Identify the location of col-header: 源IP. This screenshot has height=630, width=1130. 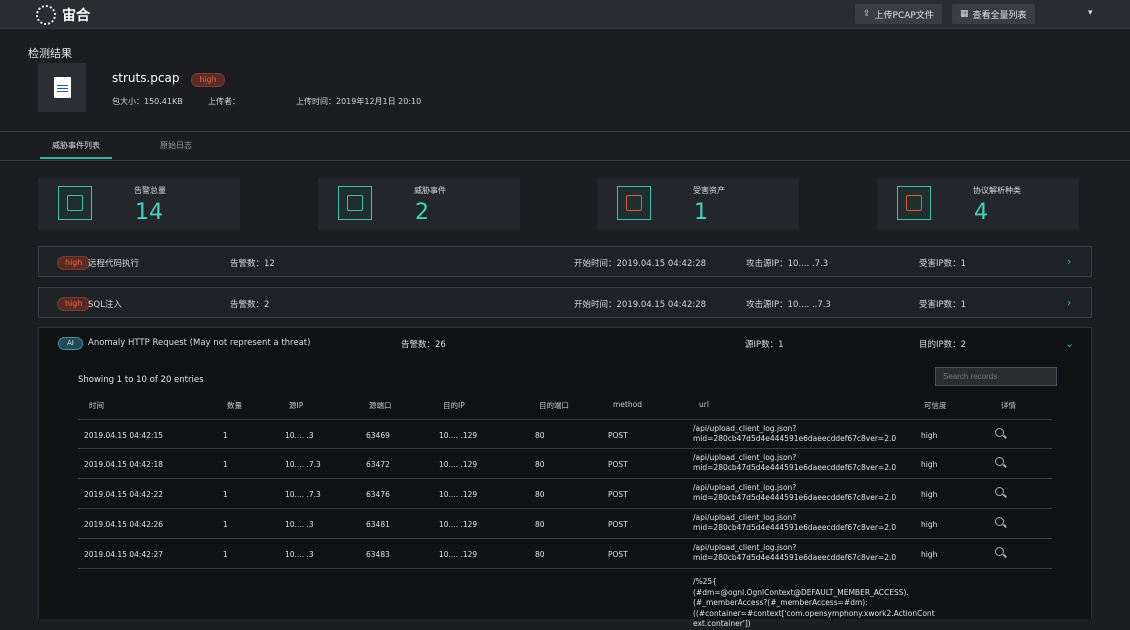
(296, 405).